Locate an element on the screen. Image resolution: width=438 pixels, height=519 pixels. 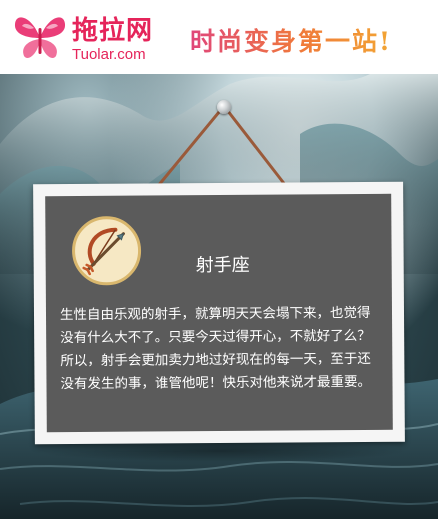
slogan: 时尚变身第一站! is located at coordinates (291, 40).